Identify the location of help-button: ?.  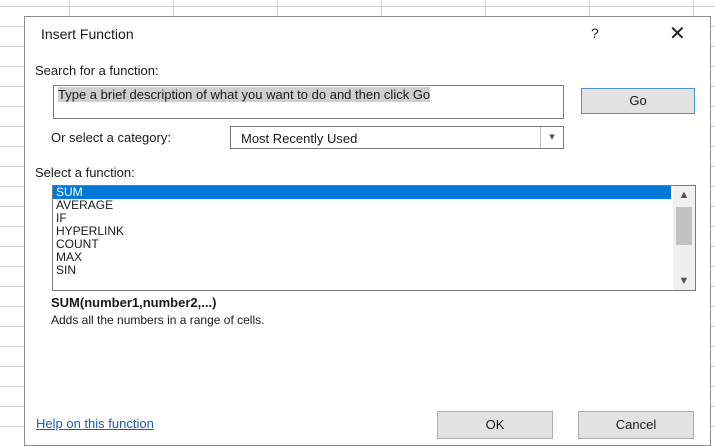
(595, 33).